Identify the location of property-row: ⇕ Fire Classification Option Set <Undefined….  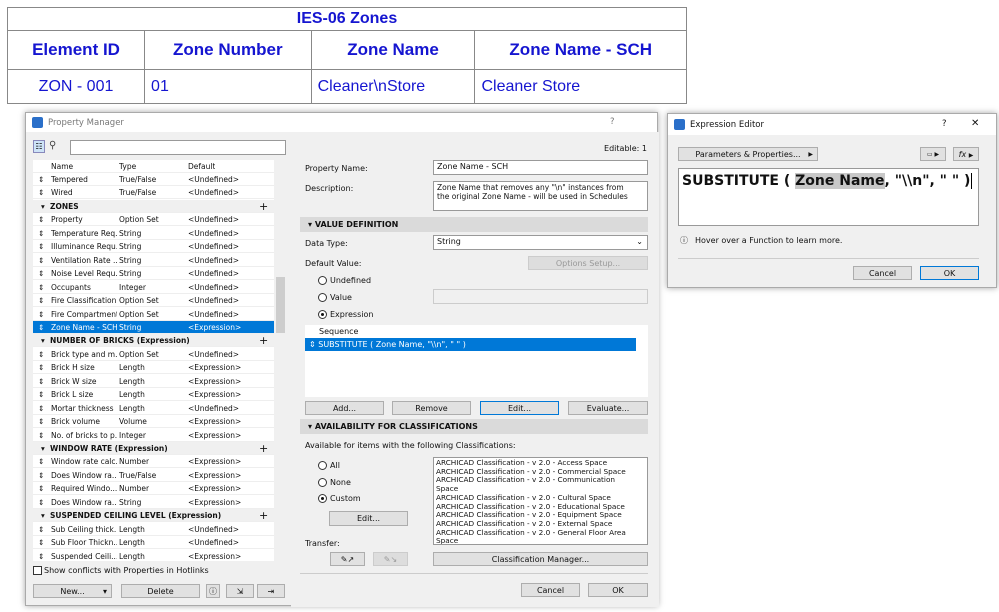
(153, 301).